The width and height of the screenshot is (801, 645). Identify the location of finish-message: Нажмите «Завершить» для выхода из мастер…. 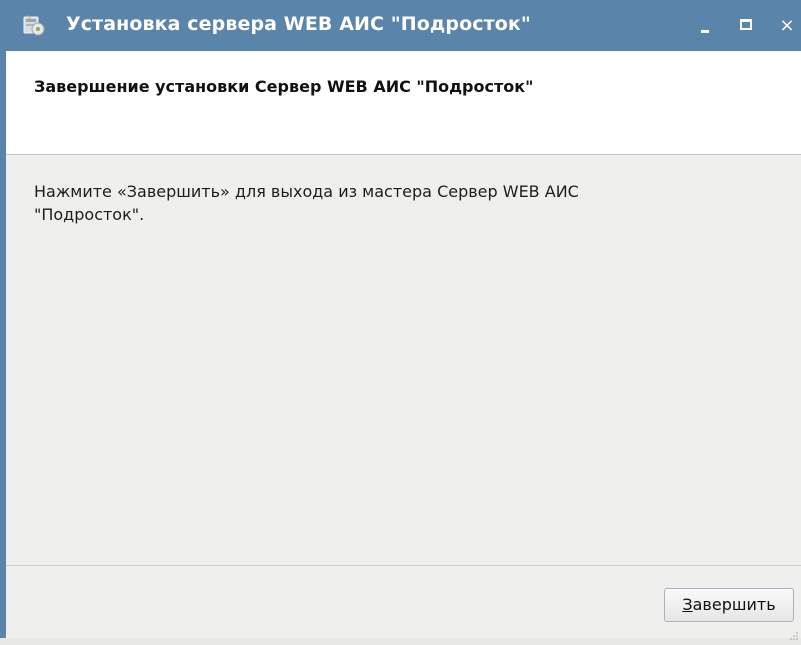
(306, 203).